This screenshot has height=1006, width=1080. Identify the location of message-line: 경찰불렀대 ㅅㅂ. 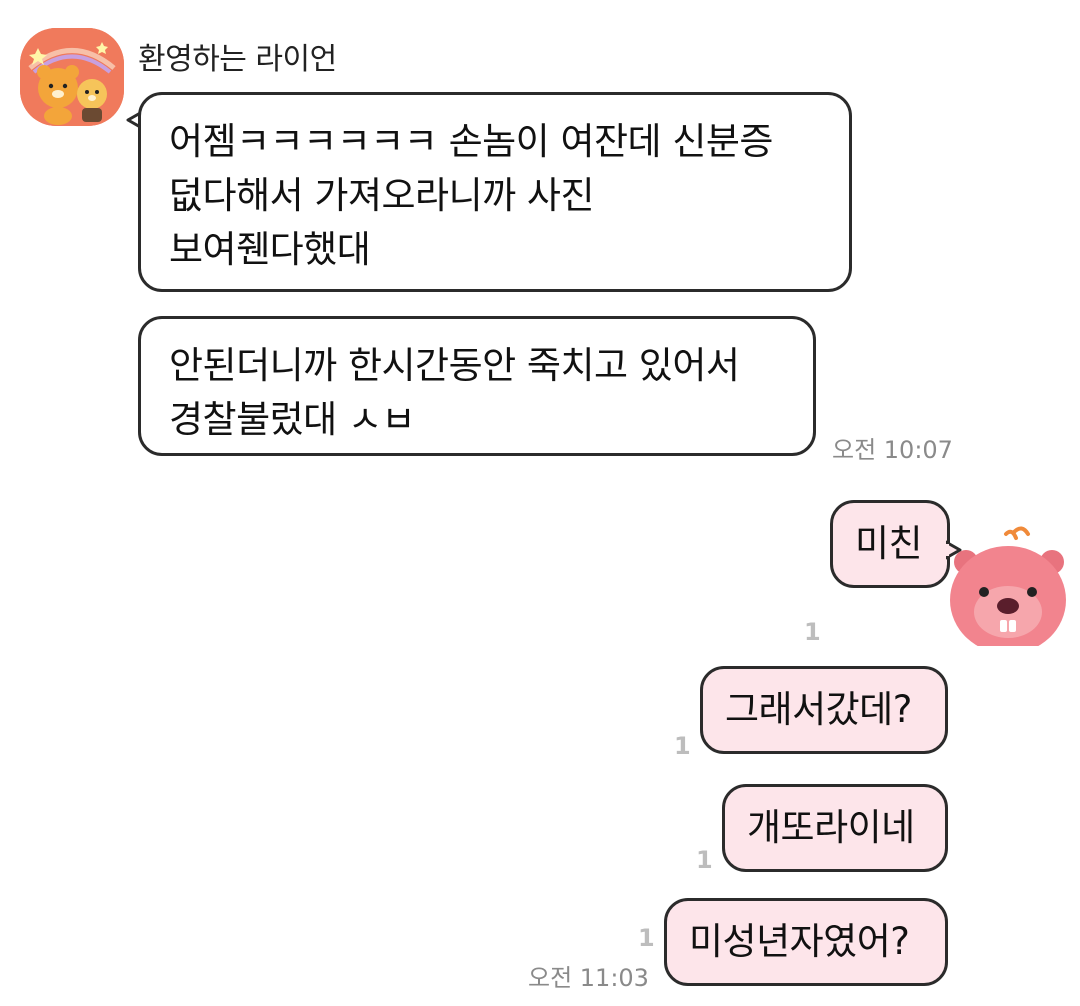
(292, 419).